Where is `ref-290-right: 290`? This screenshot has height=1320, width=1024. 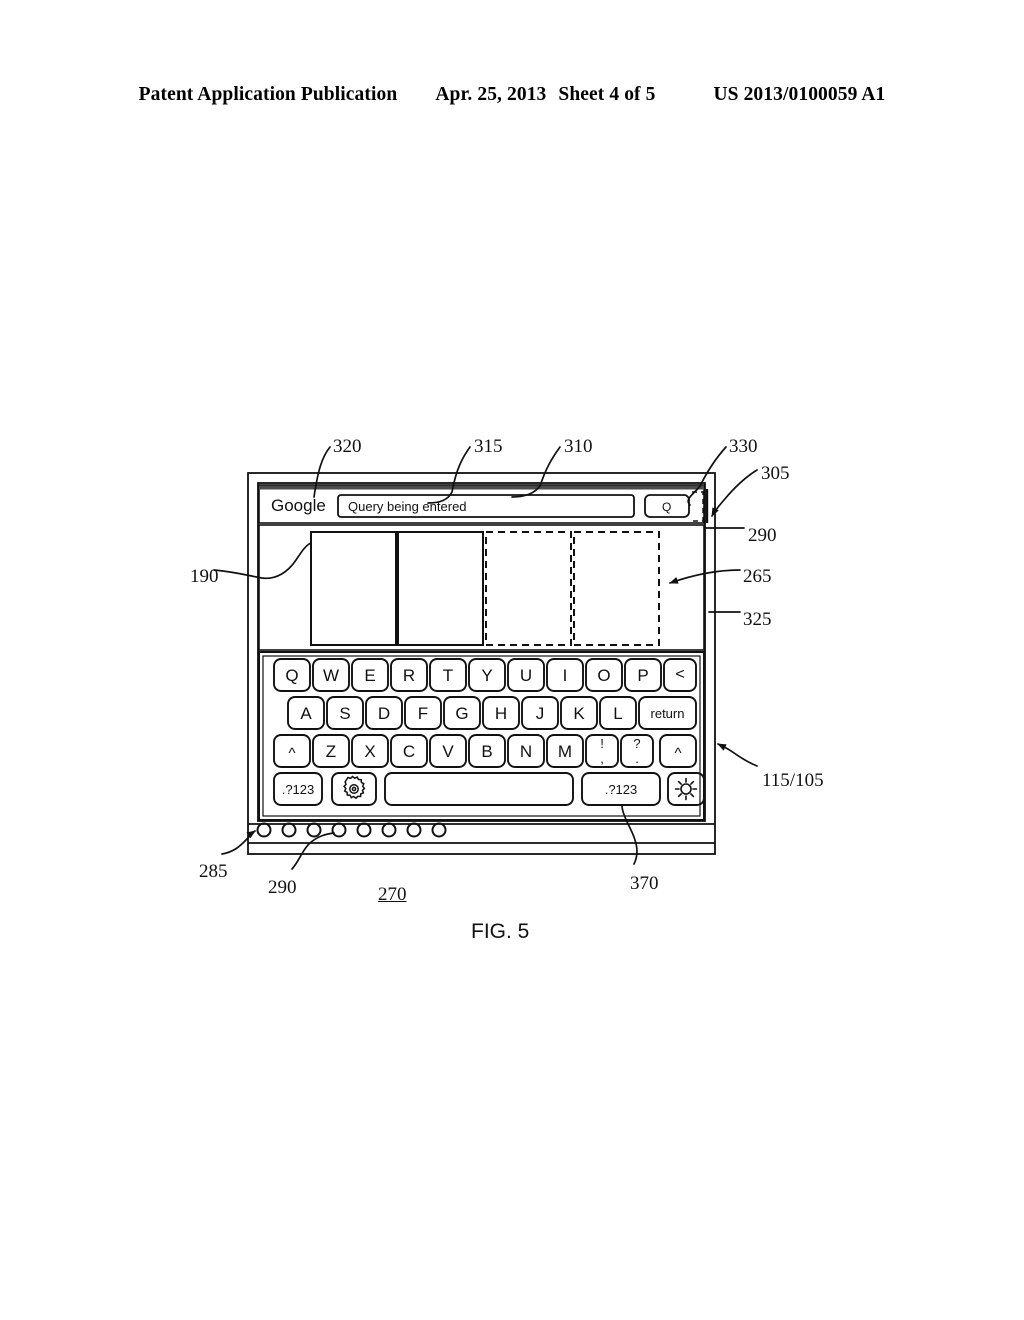 ref-290-right: 290 is located at coordinates (762, 535).